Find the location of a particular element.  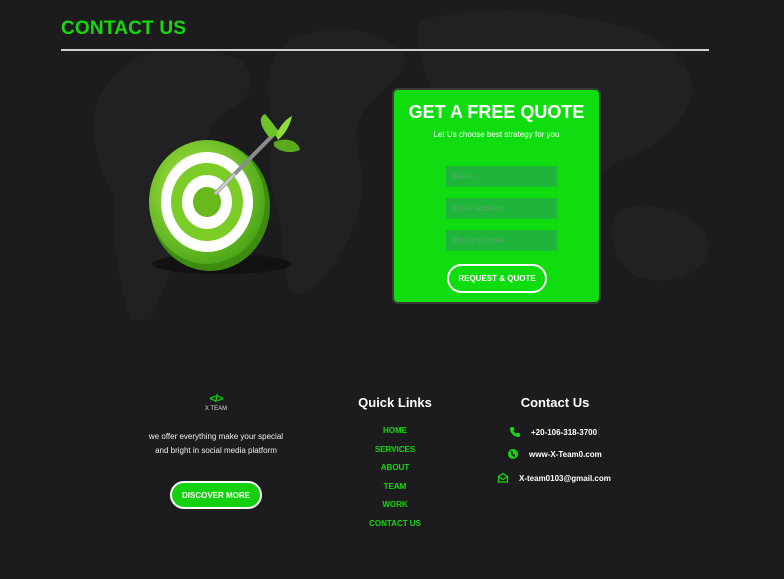

name-field is located at coordinates (501, 176).